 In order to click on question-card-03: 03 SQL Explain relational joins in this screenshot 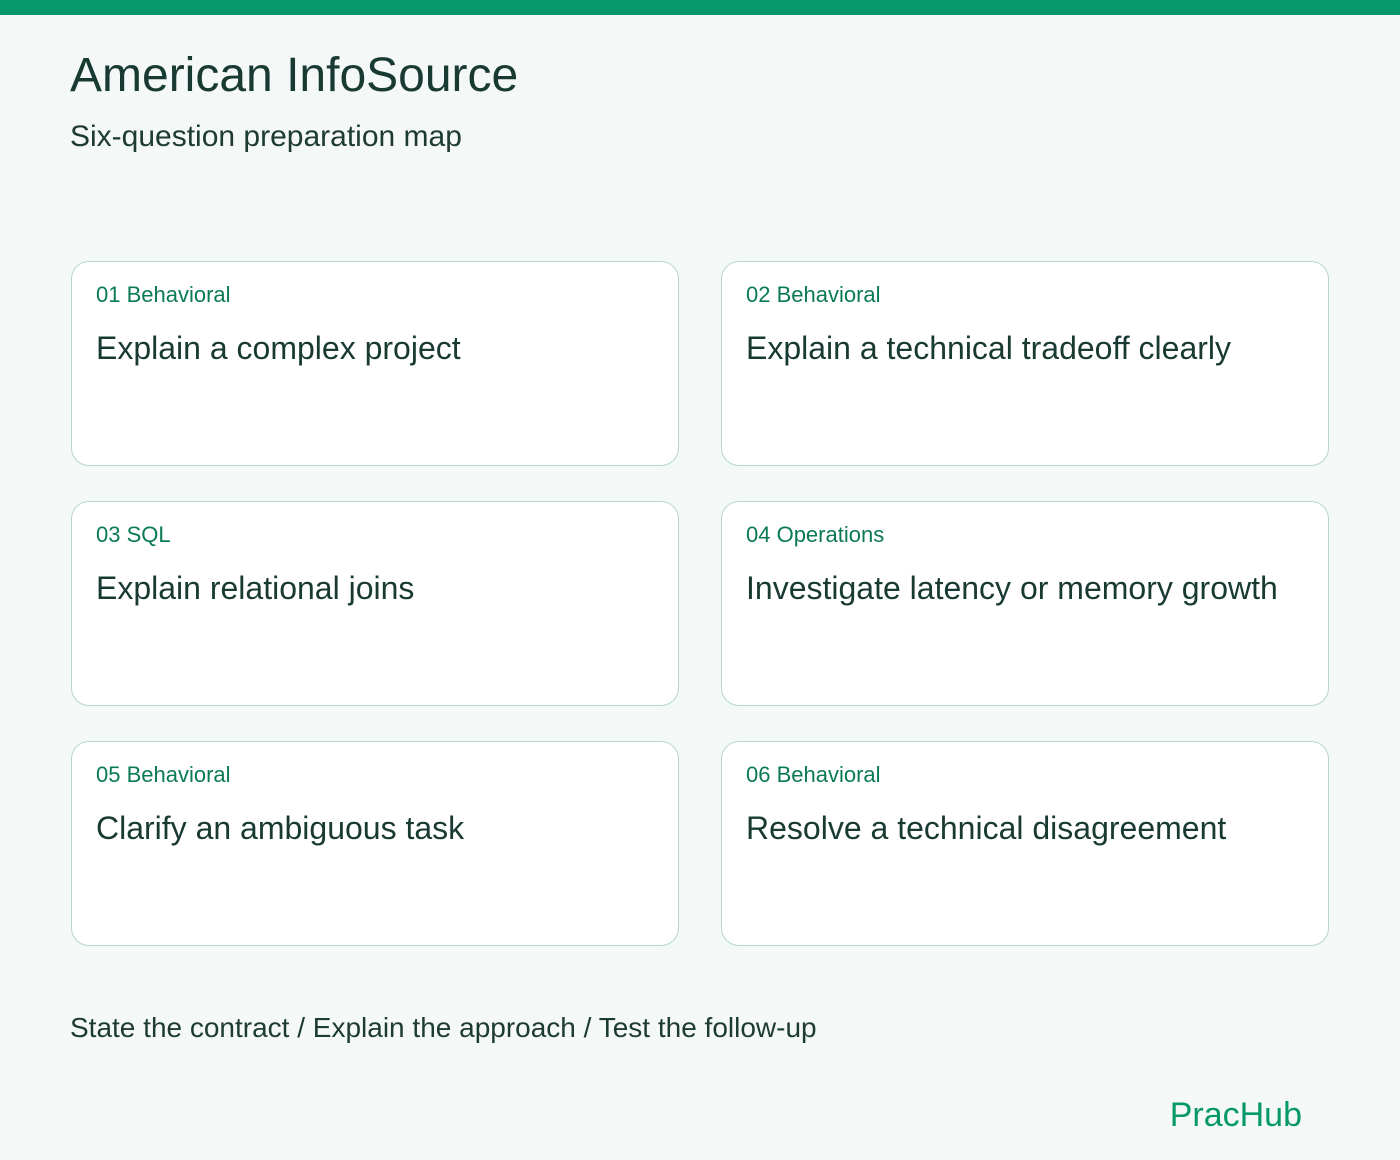, I will do `click(375, 603)`.